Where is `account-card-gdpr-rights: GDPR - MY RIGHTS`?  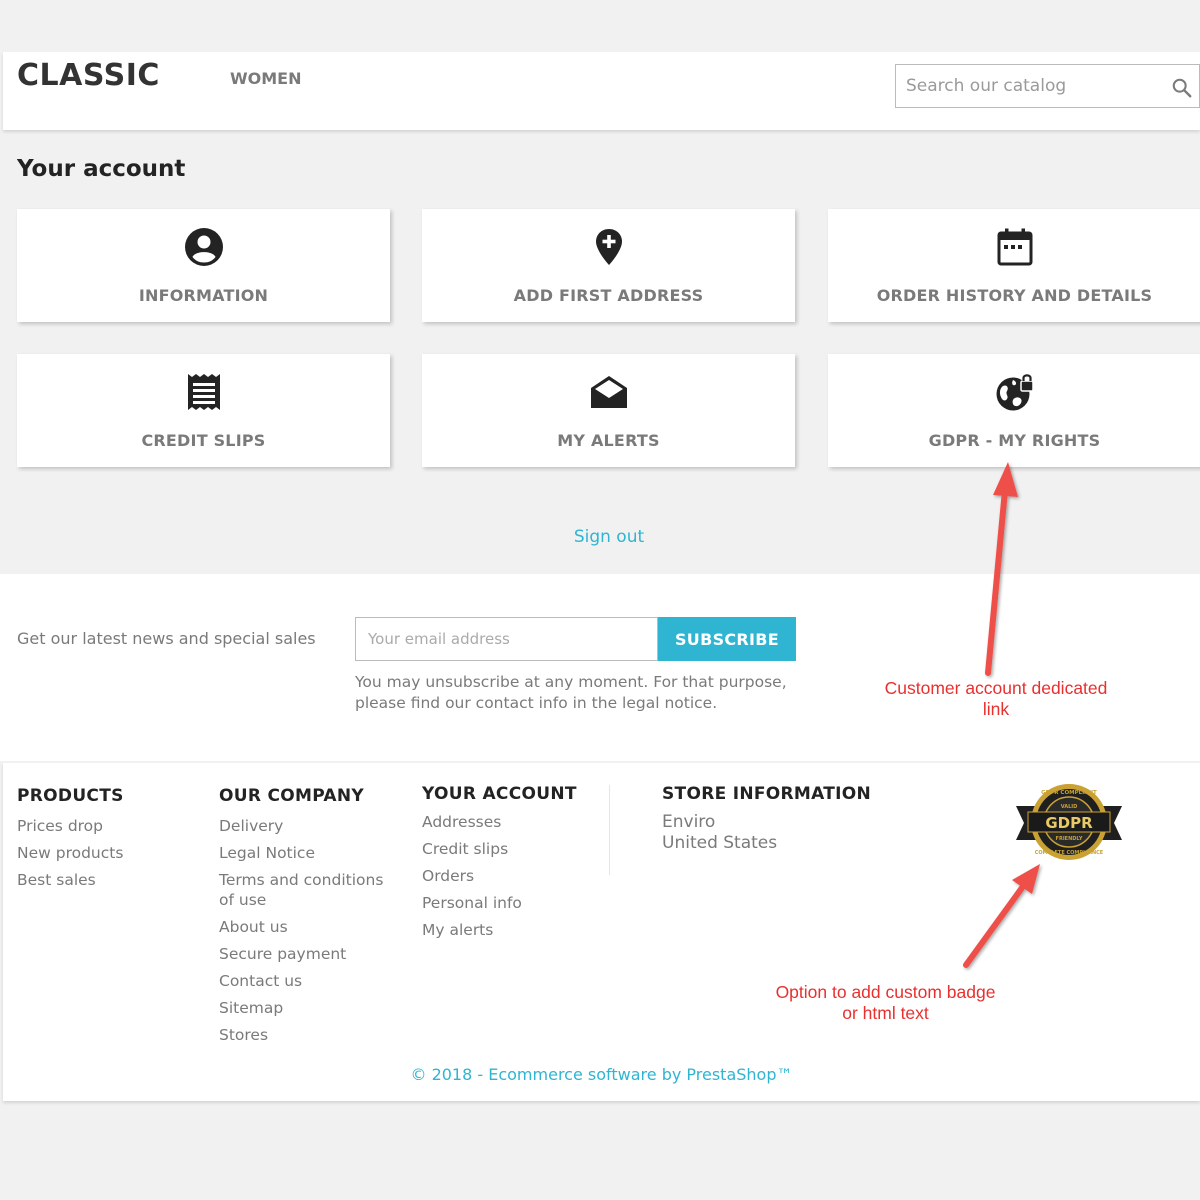
account-card-gdpr-rights: GDPR - MY RIGHTS is located at coordinates (1014, 410).